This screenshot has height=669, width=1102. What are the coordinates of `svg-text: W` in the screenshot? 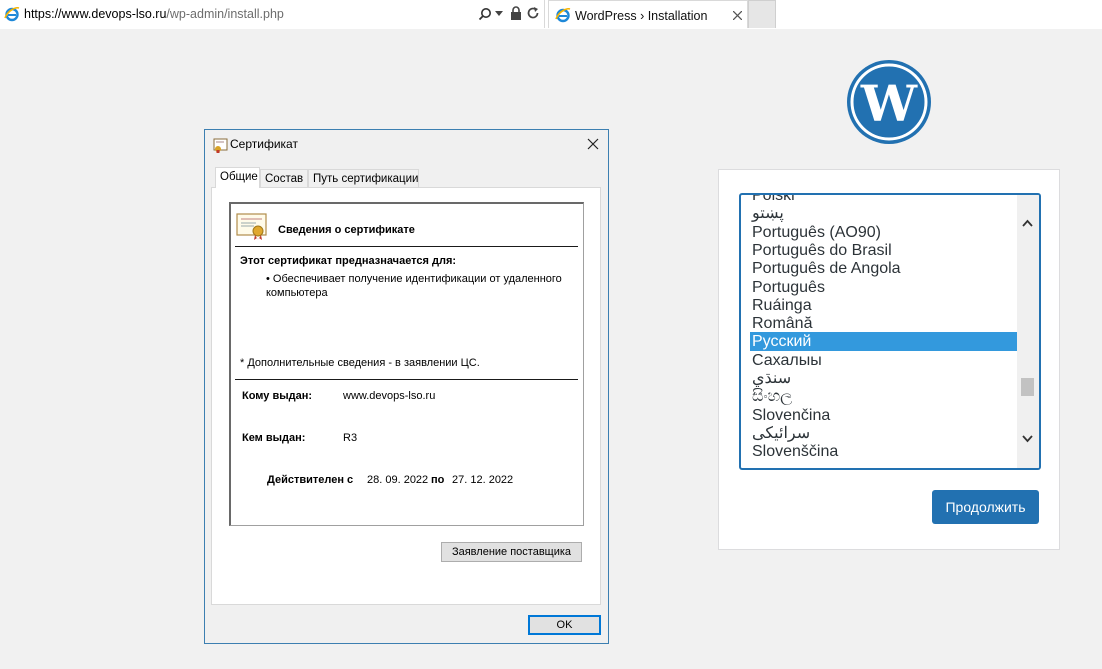 It's located at (889, 103).